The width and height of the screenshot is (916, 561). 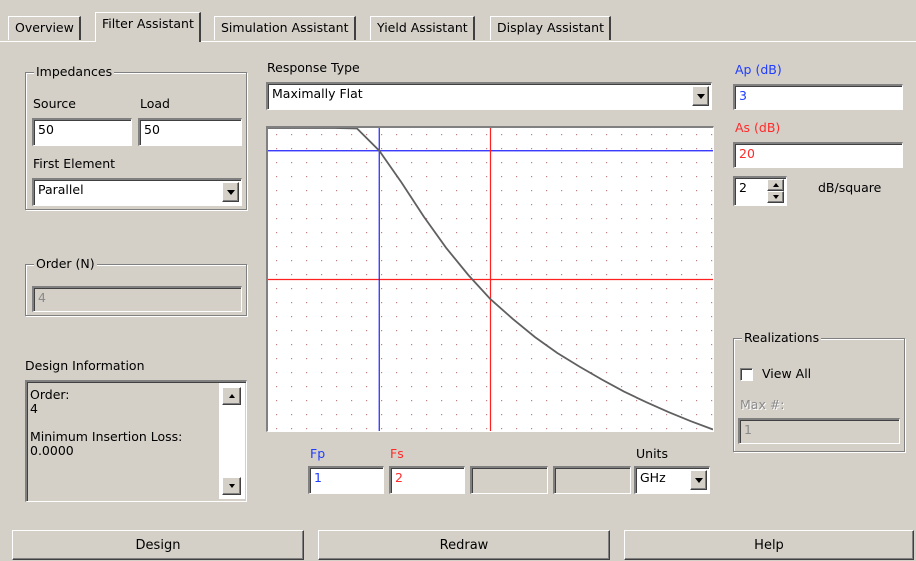 I want to click on scroll-down-icon, so click(x=231, y=486).